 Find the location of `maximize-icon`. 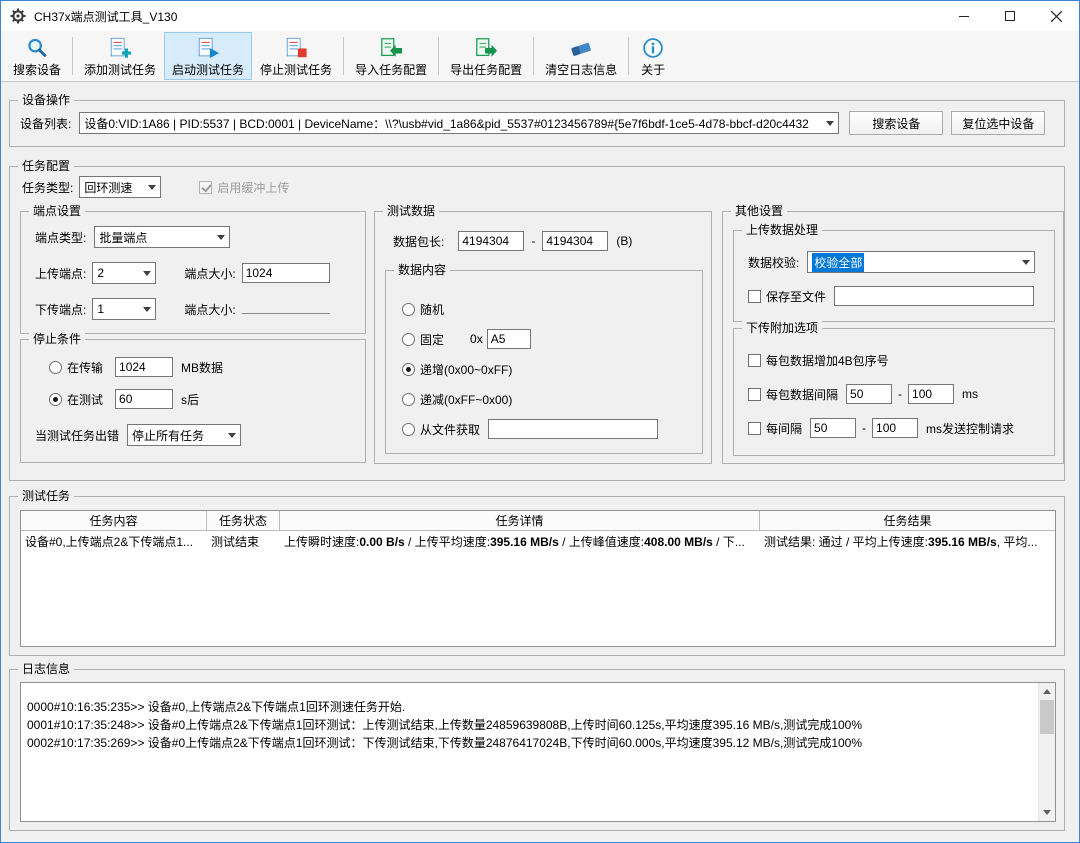

maximize-icon is located at coordinates (1010, 16).